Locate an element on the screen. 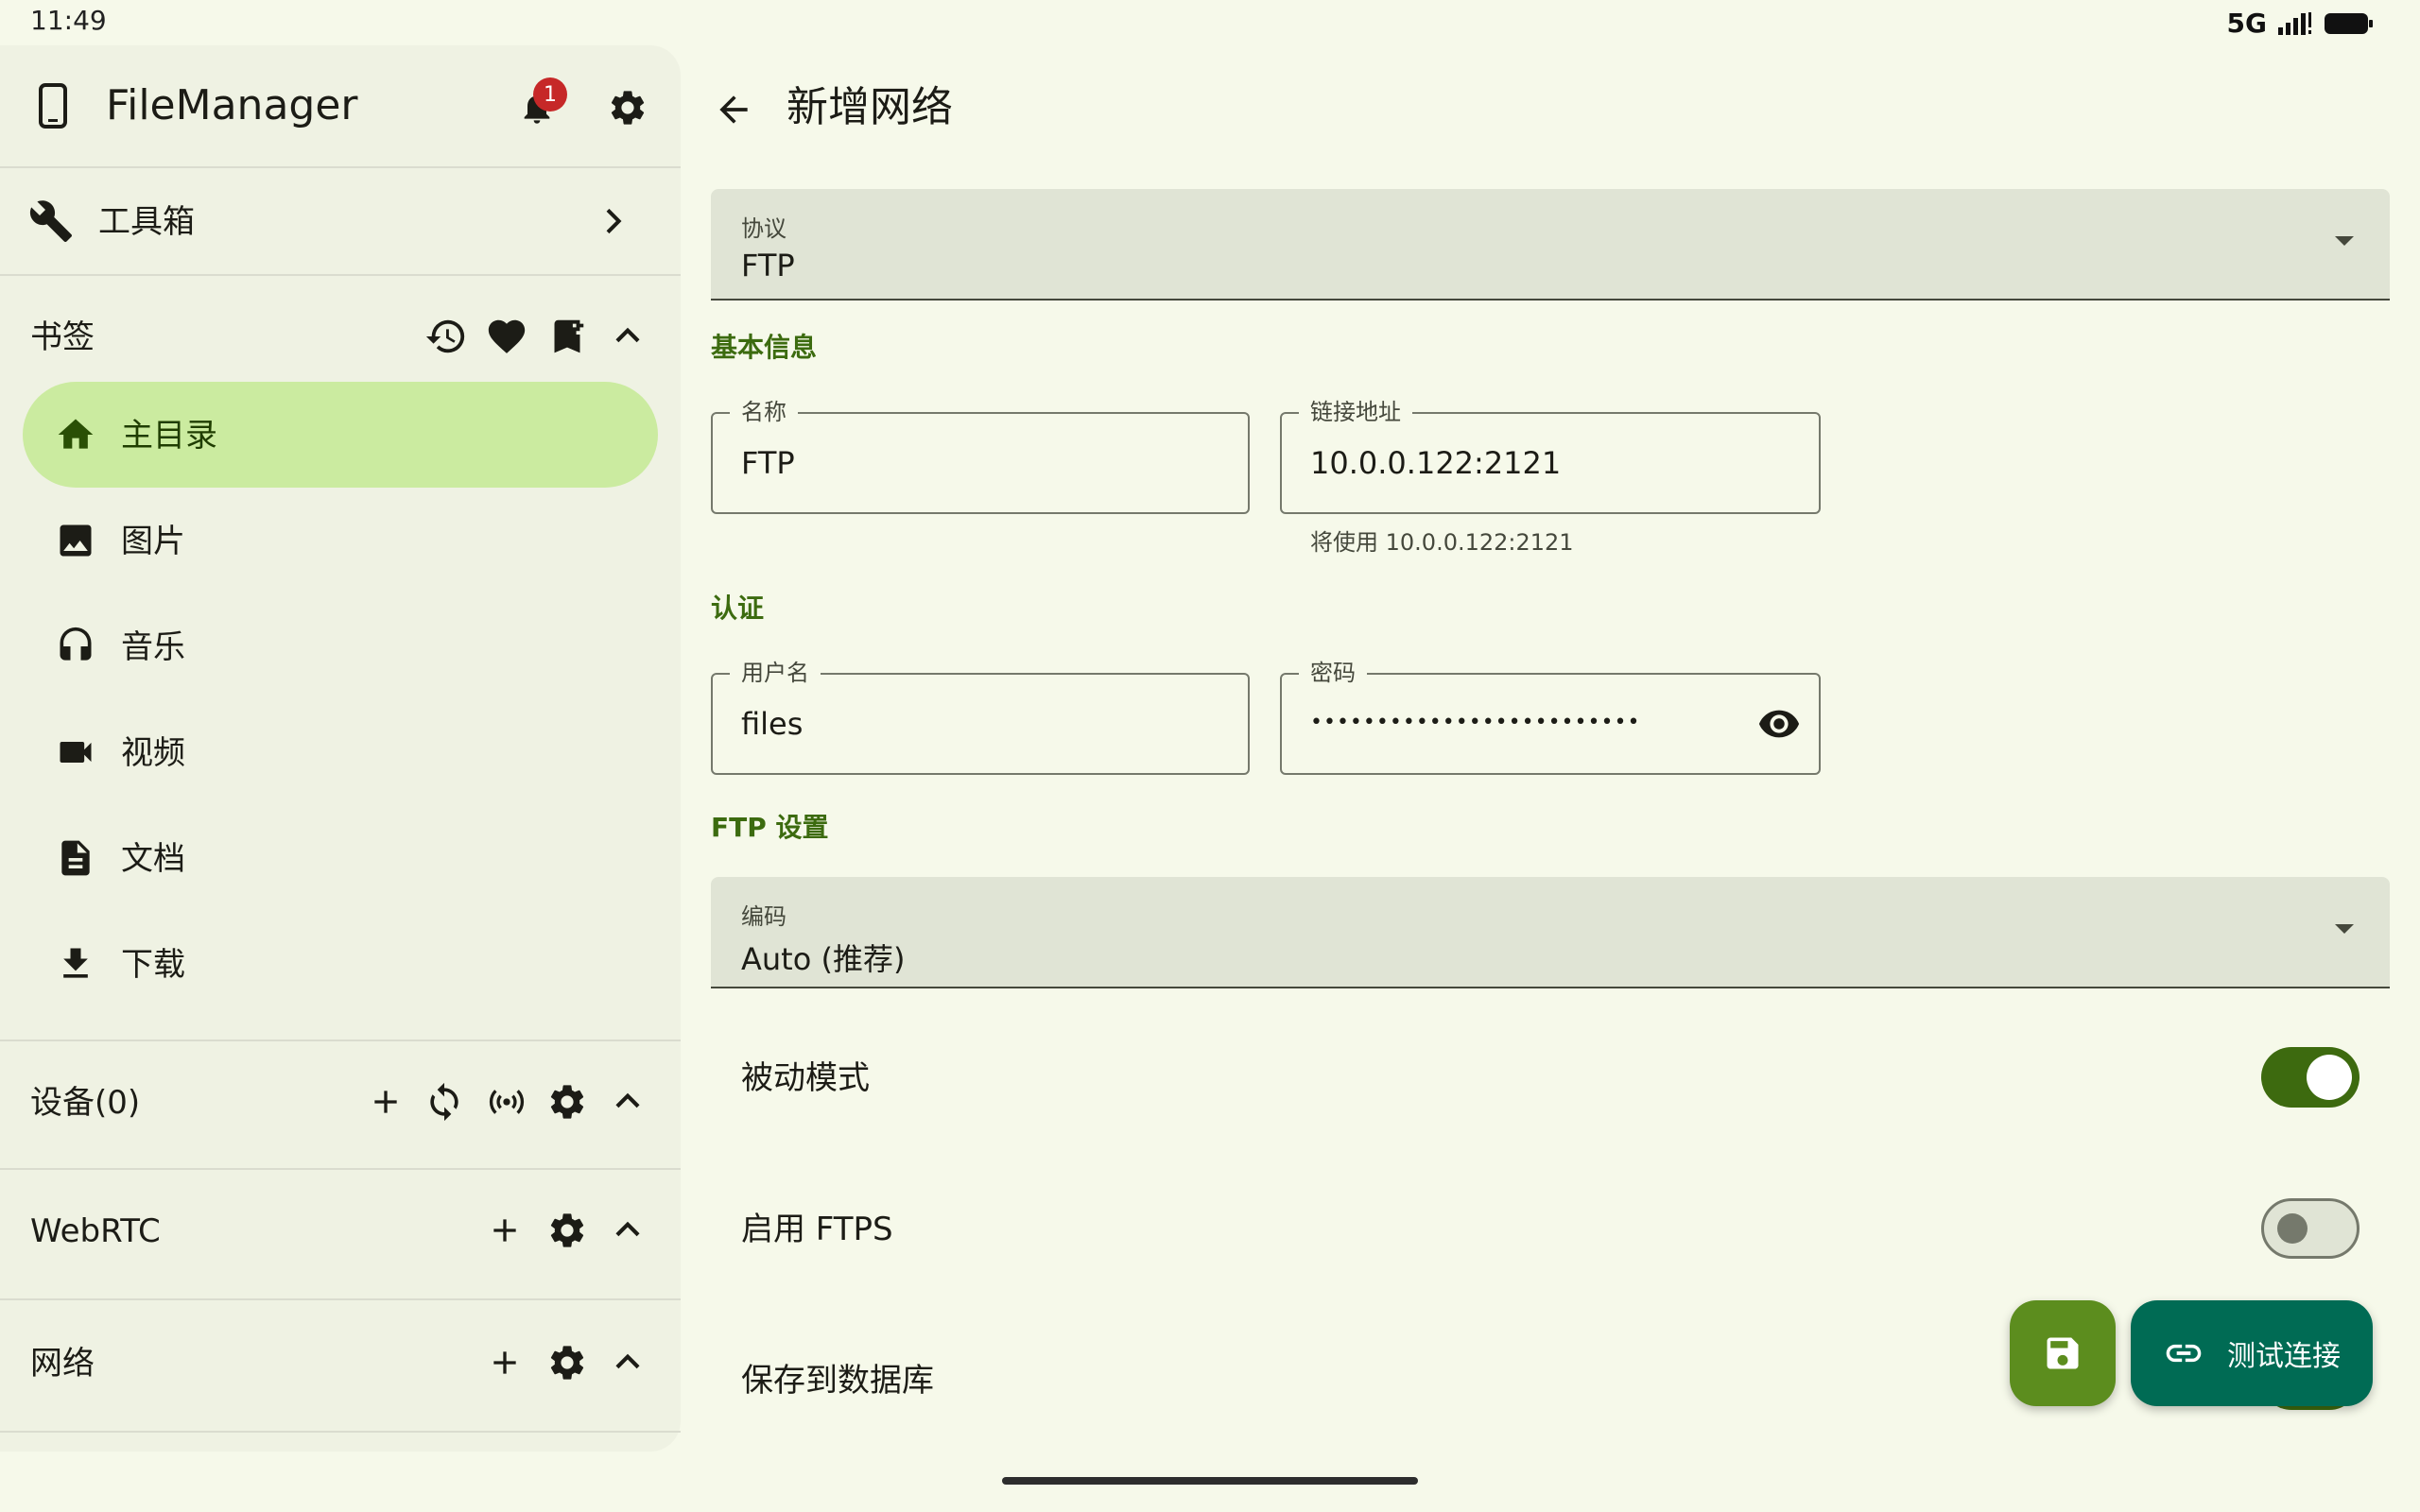 The width and height of the screenshot is (2420, 1512). signal-icon is located at coordinates (2294, 23).